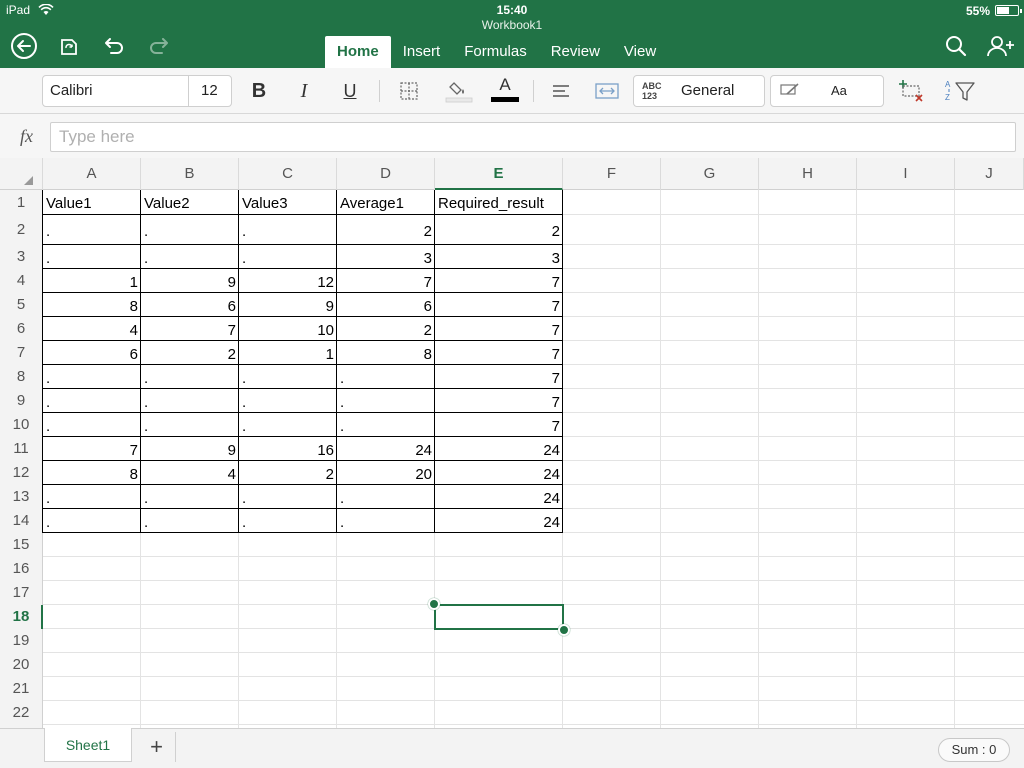 The width and height of the screenshot is (1024, 768). I want to click on cell-styles-picker: Aa, so click(827, 91).